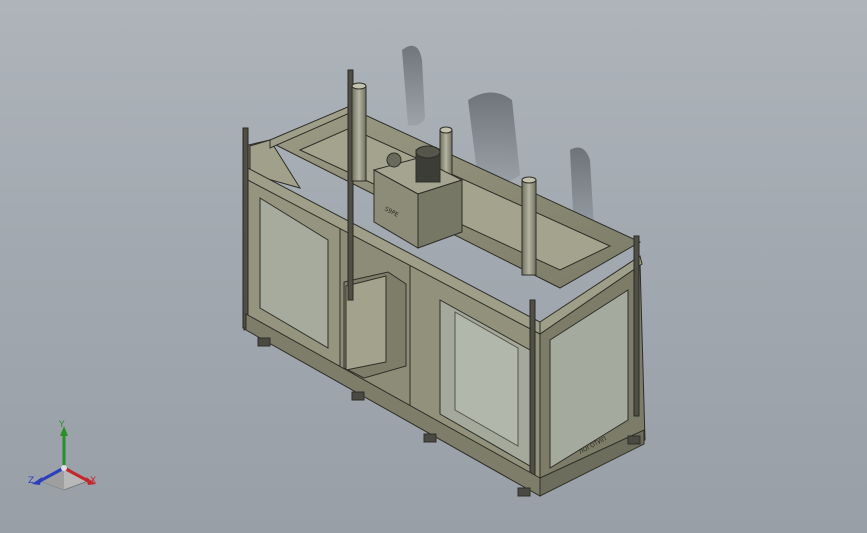 The height and width of the screenshot is (533, 867). I want to click on triad-x-label: X, so click(93, 481).